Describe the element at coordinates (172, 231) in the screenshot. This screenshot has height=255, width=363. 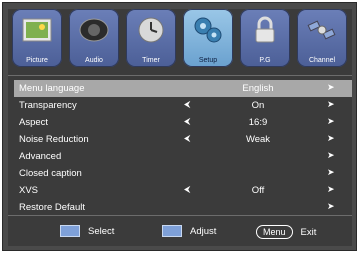
I see `left-right-arrows-icon` at that location.